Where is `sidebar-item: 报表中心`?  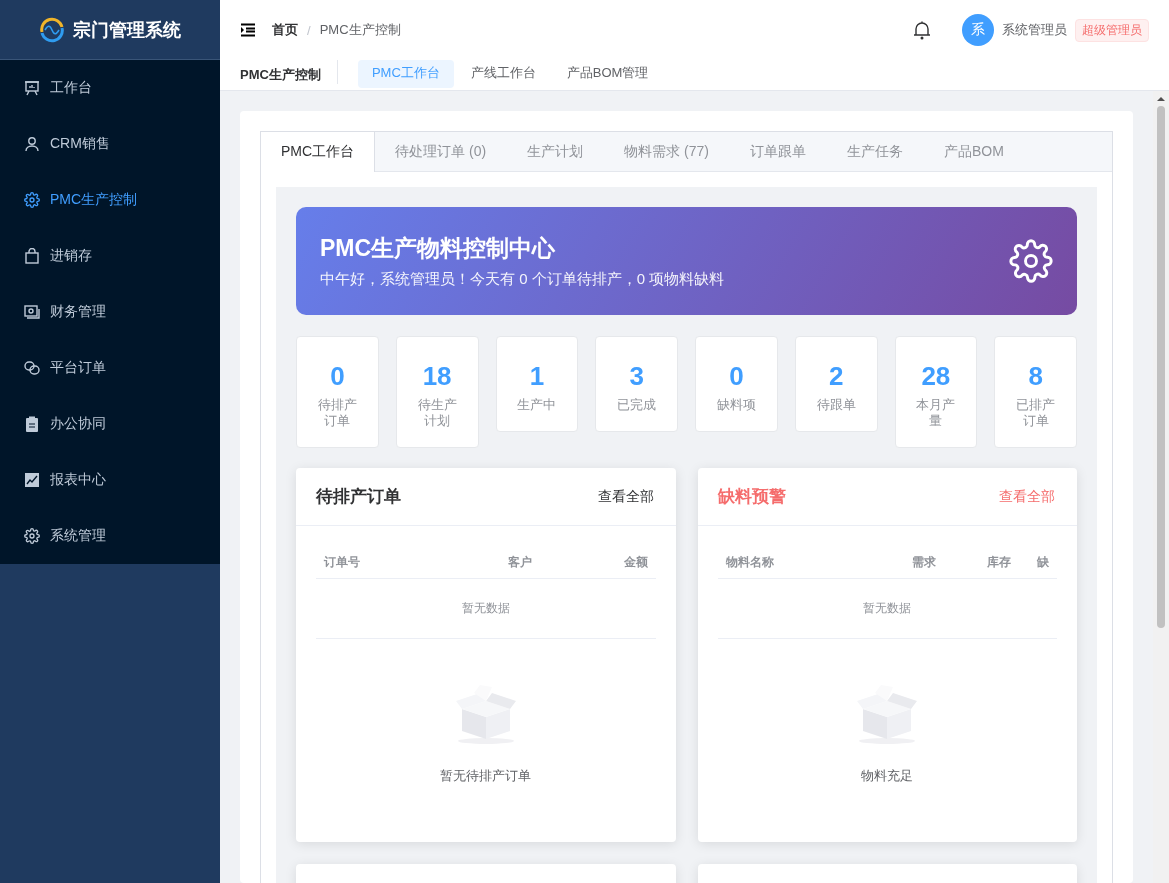
sidebar-item: 报表中心 is located at coordinates (110, 480).